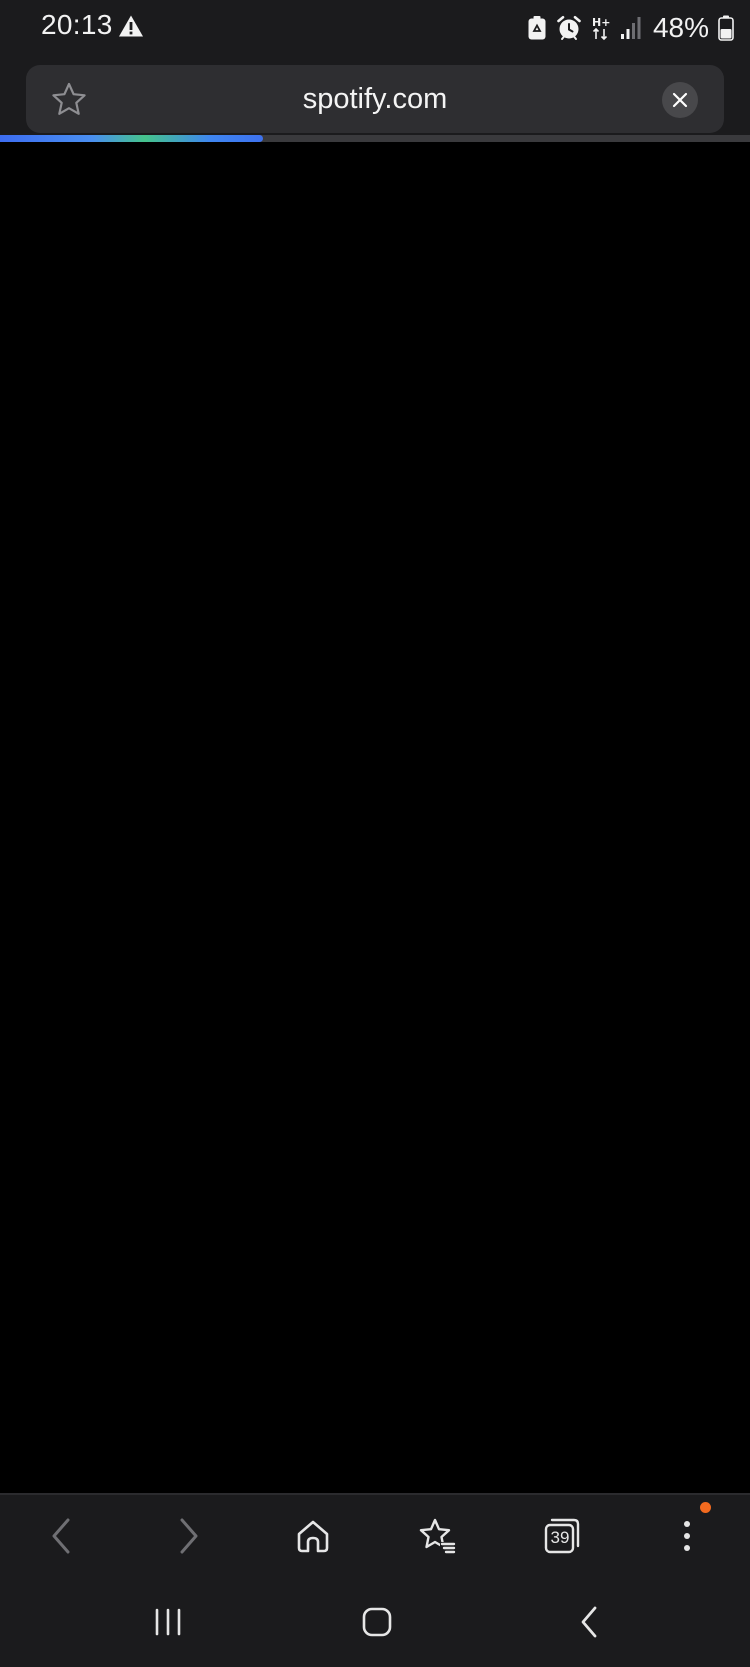  What do you see at coordinates (375, 28) in the screenshot?
I see `status-bar: 20:13 H+ 48%` at bounding box center [375, 28].